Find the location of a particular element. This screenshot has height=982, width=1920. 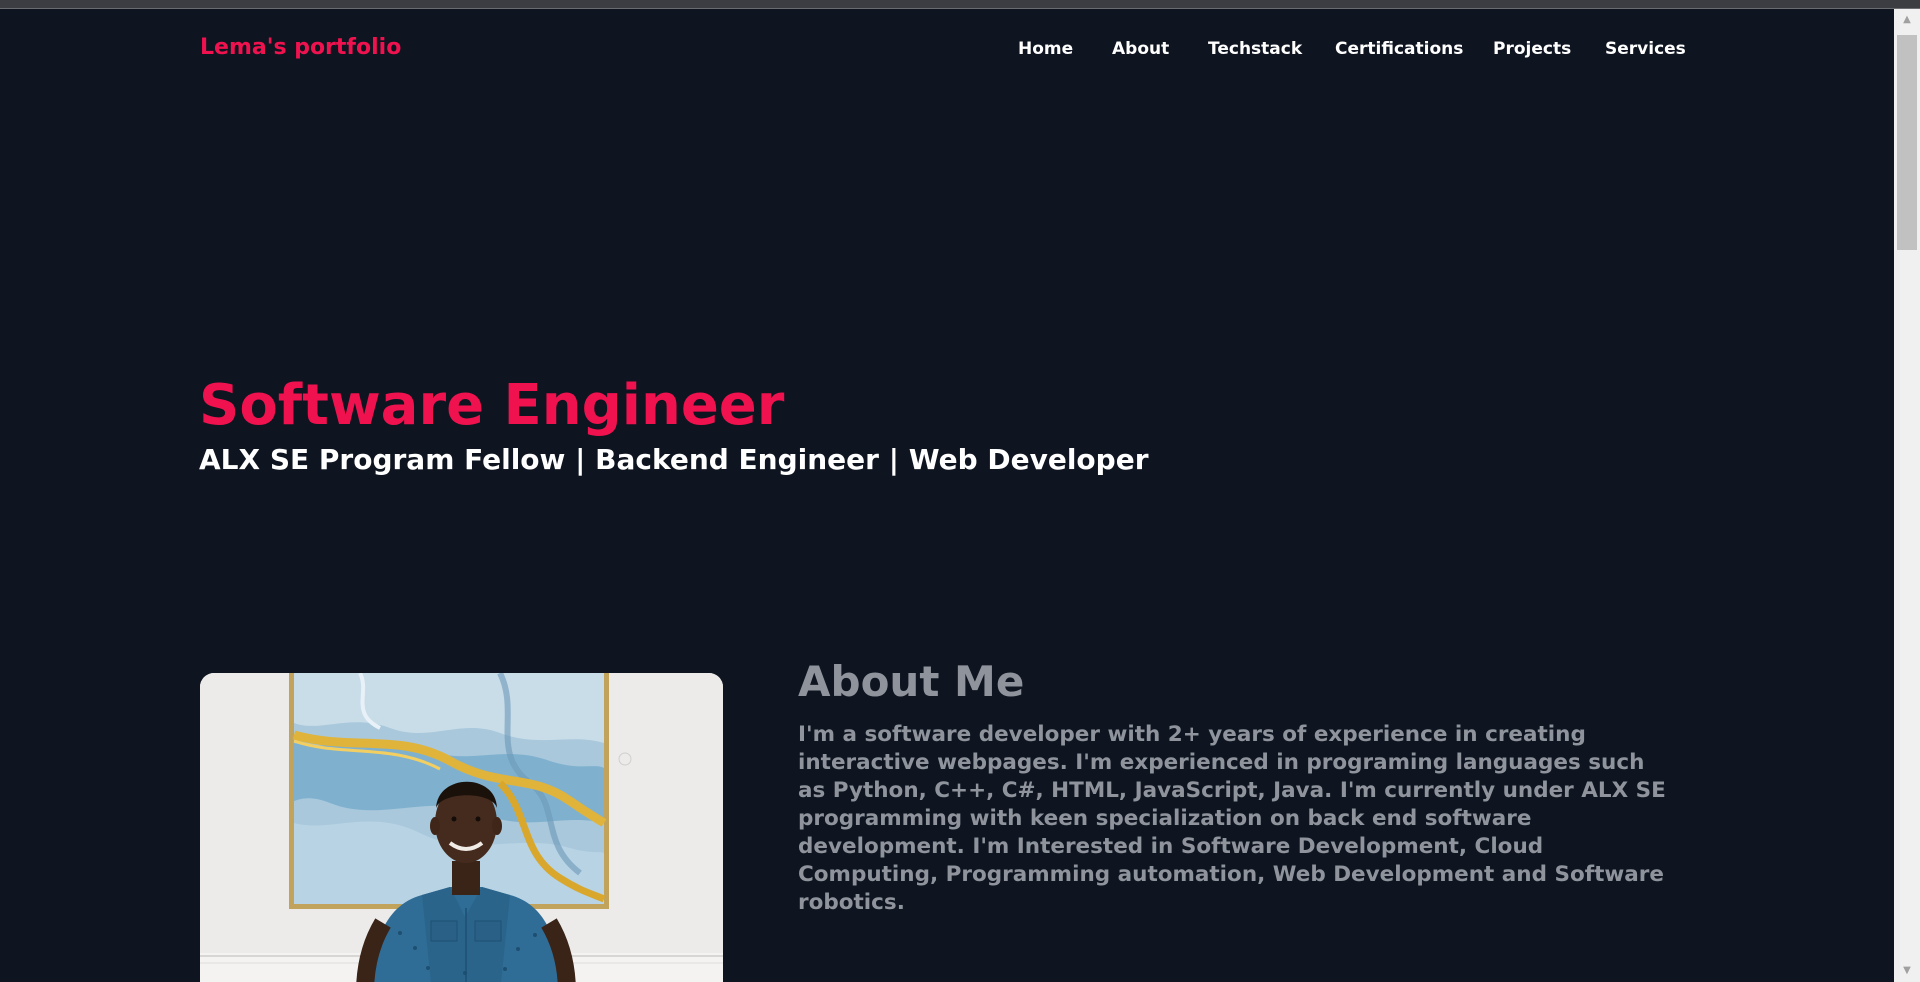

window-top-border is located at coordinates (960, 4).